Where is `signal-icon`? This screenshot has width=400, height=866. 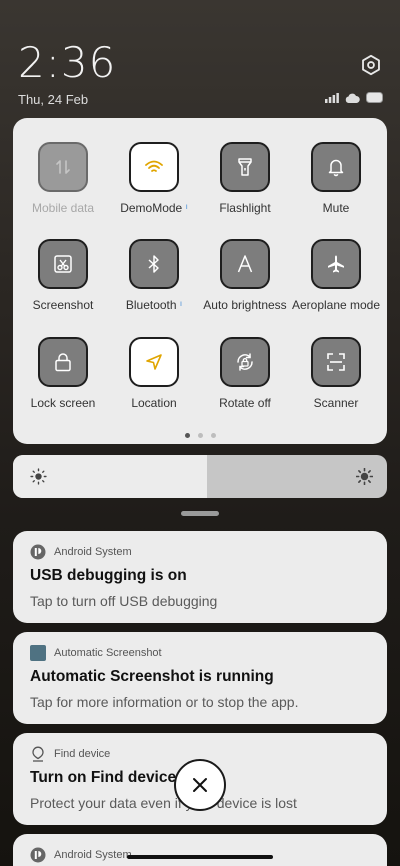
signal-icon is located at coordinates (332, 97).